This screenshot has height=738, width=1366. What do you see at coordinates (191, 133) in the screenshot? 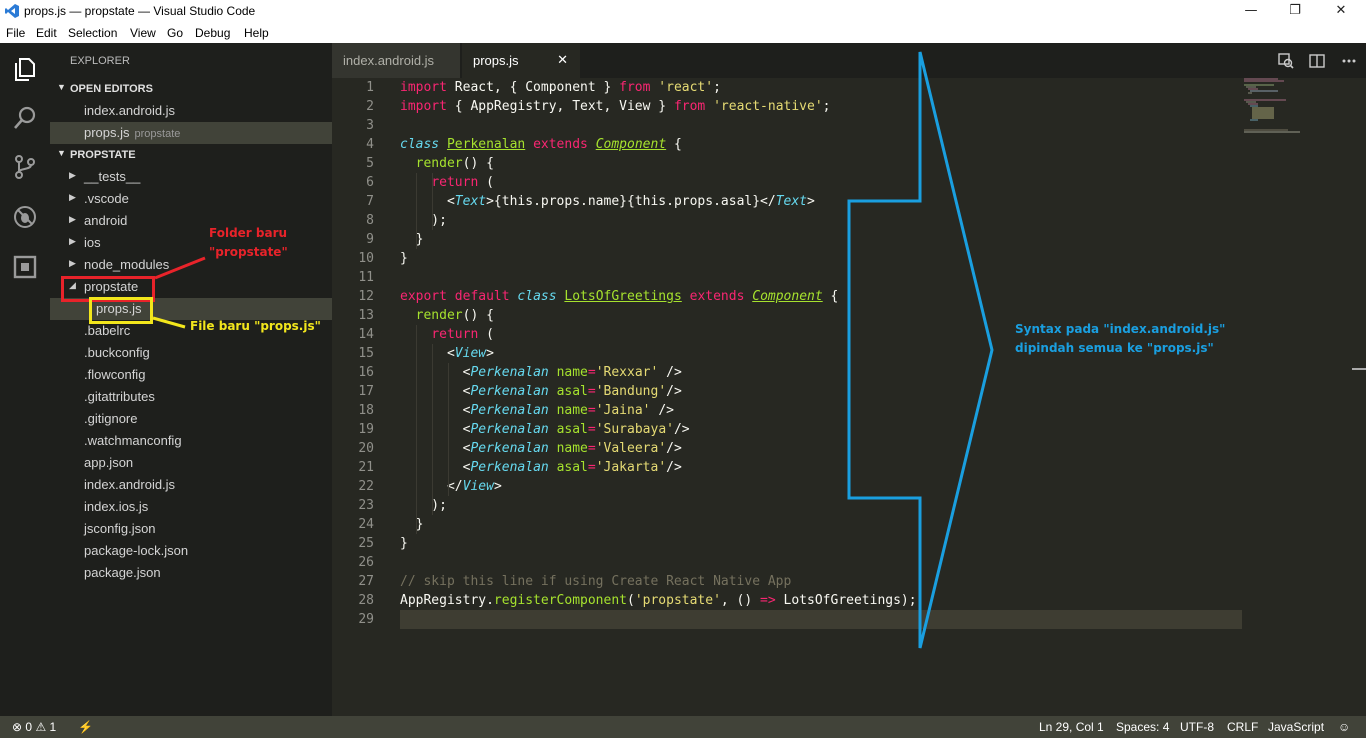
I see `open-editor-item: props.js propstate` at bounding box center [191, 133].